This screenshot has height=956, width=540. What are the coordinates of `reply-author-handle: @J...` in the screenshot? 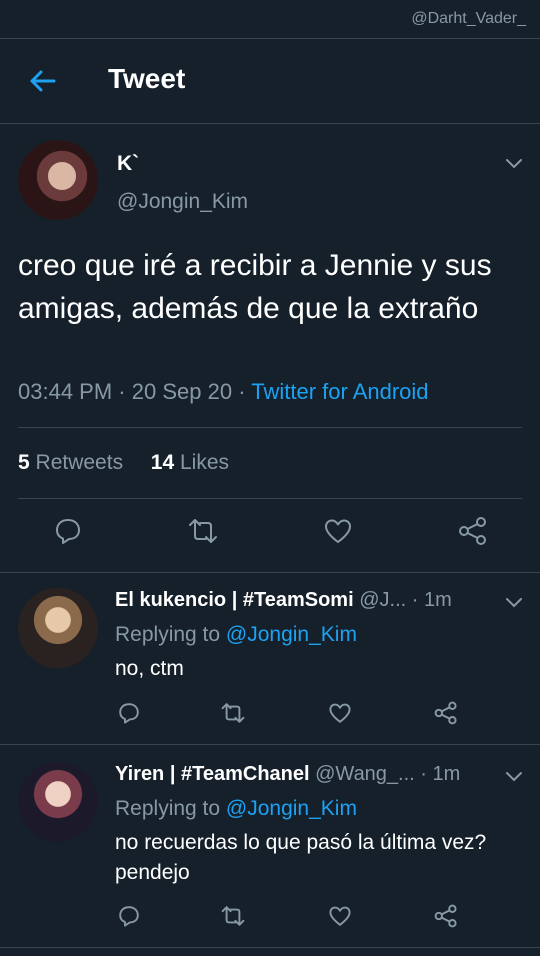 It's located at (382, 600).